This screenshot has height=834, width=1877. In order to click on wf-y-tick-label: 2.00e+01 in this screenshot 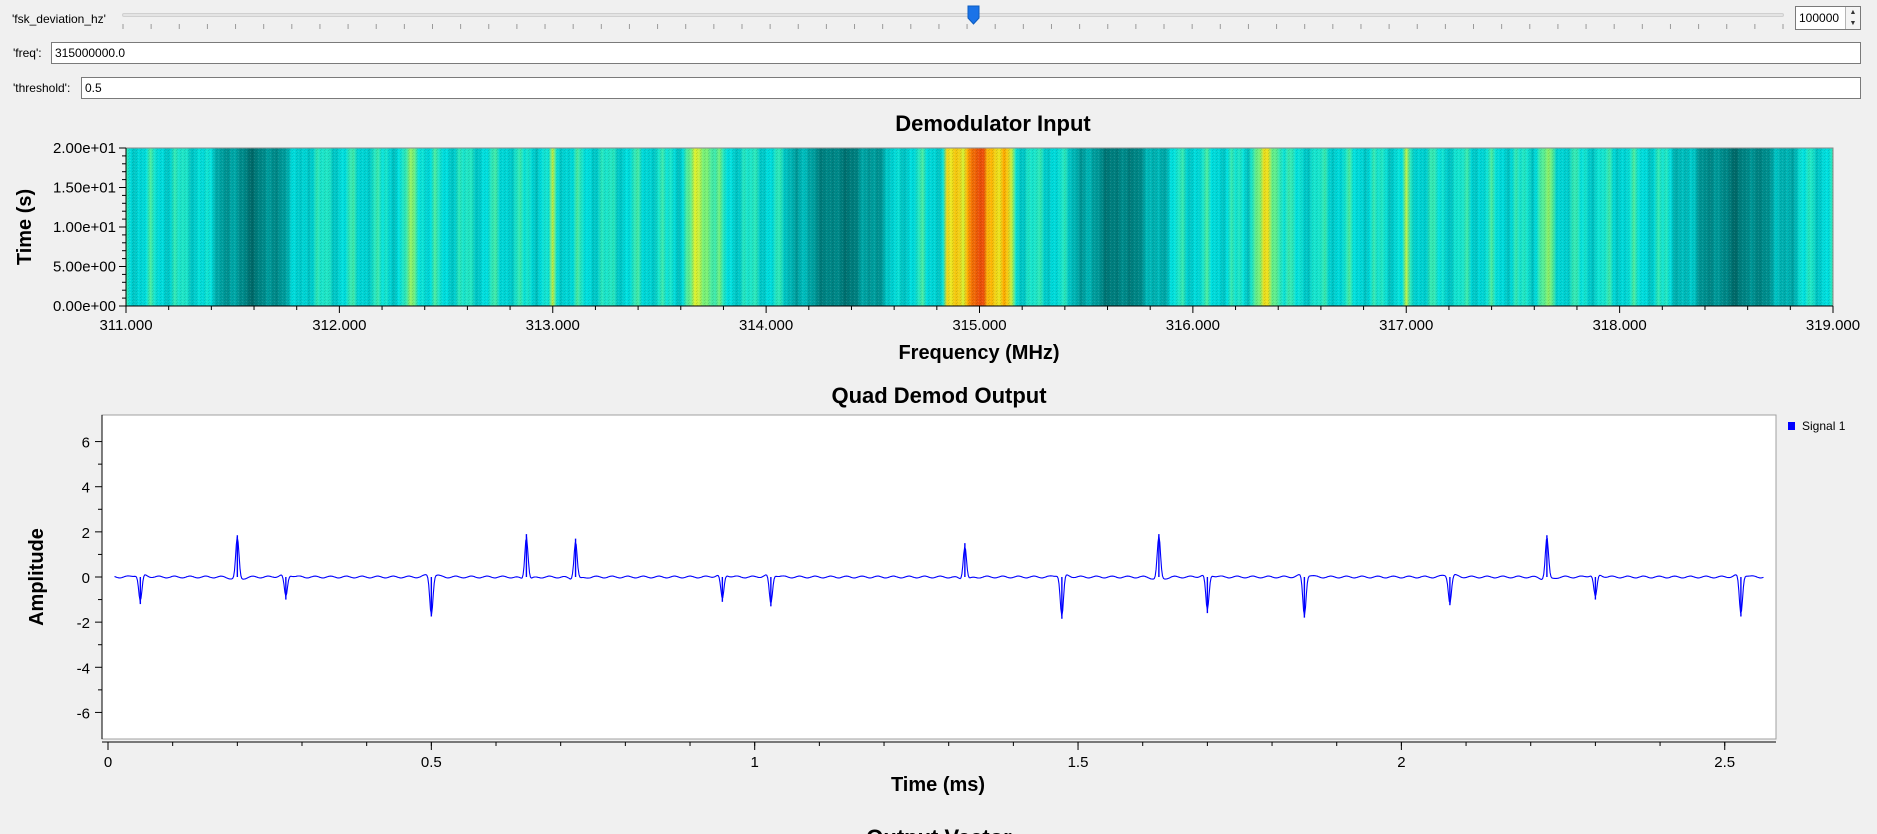, I will do `click(84, 148)`.